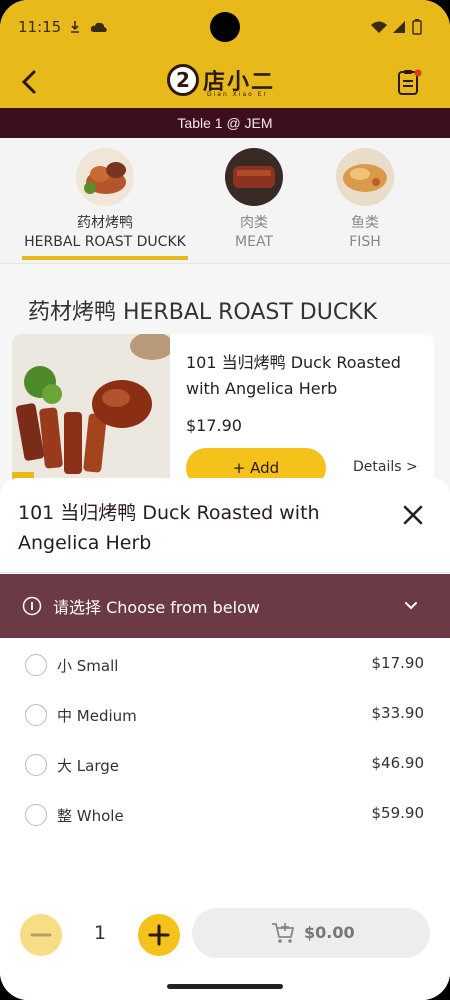  Describe the element at coordinates (293, 375) in the screenshot. I see `item-name: 101 当归烤鸭 Duck Roasted with Angelica Herb` at that location.